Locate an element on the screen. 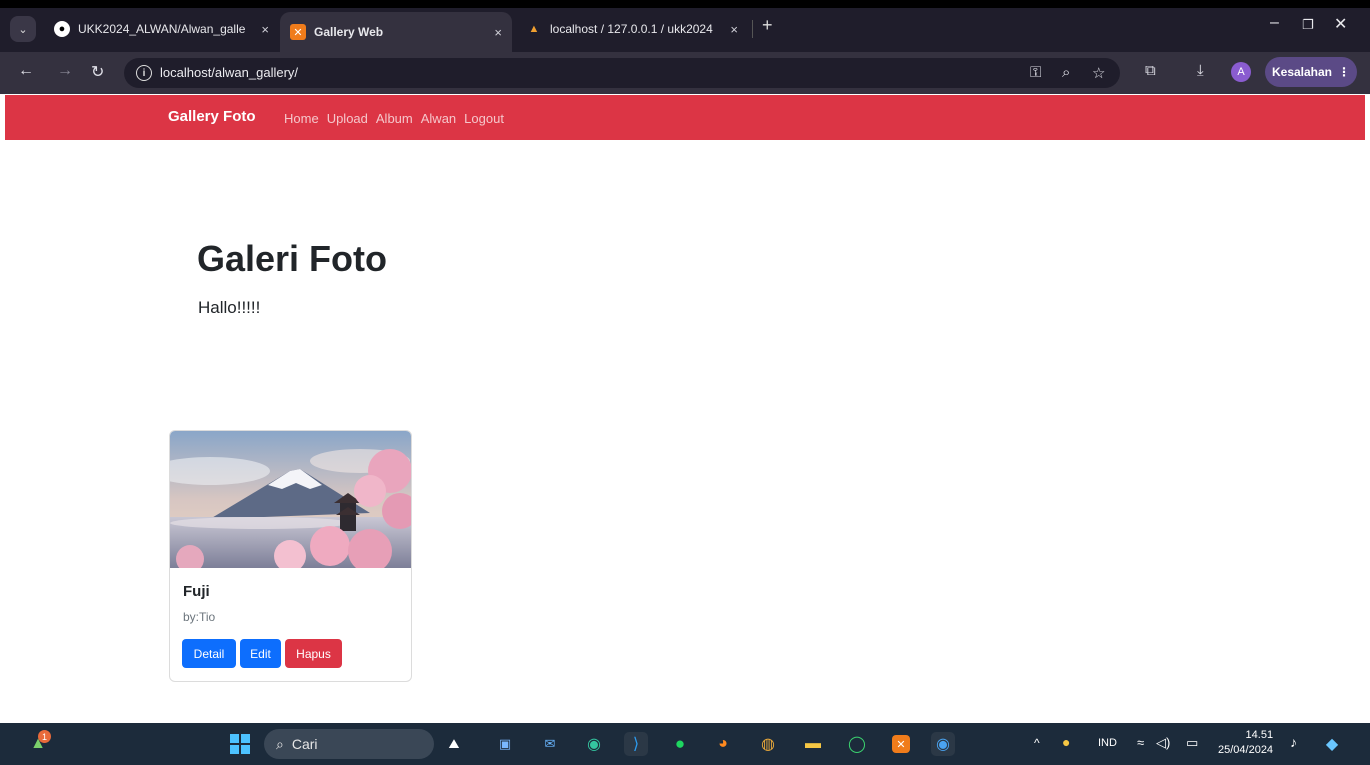 The height and width of the screenshot is (765, 1370). battery-icon: ▭ is located at coordinates (1192, 743).